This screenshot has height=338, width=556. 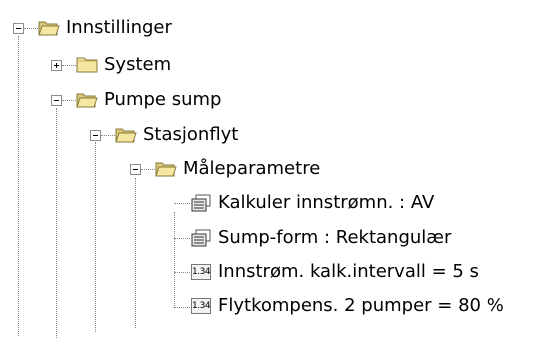 What do you see at coordinates (326, 203) in the screenshot?
I see `param-label: Kalkuler innstrømn. : AV` at bounding box center [326, 203].